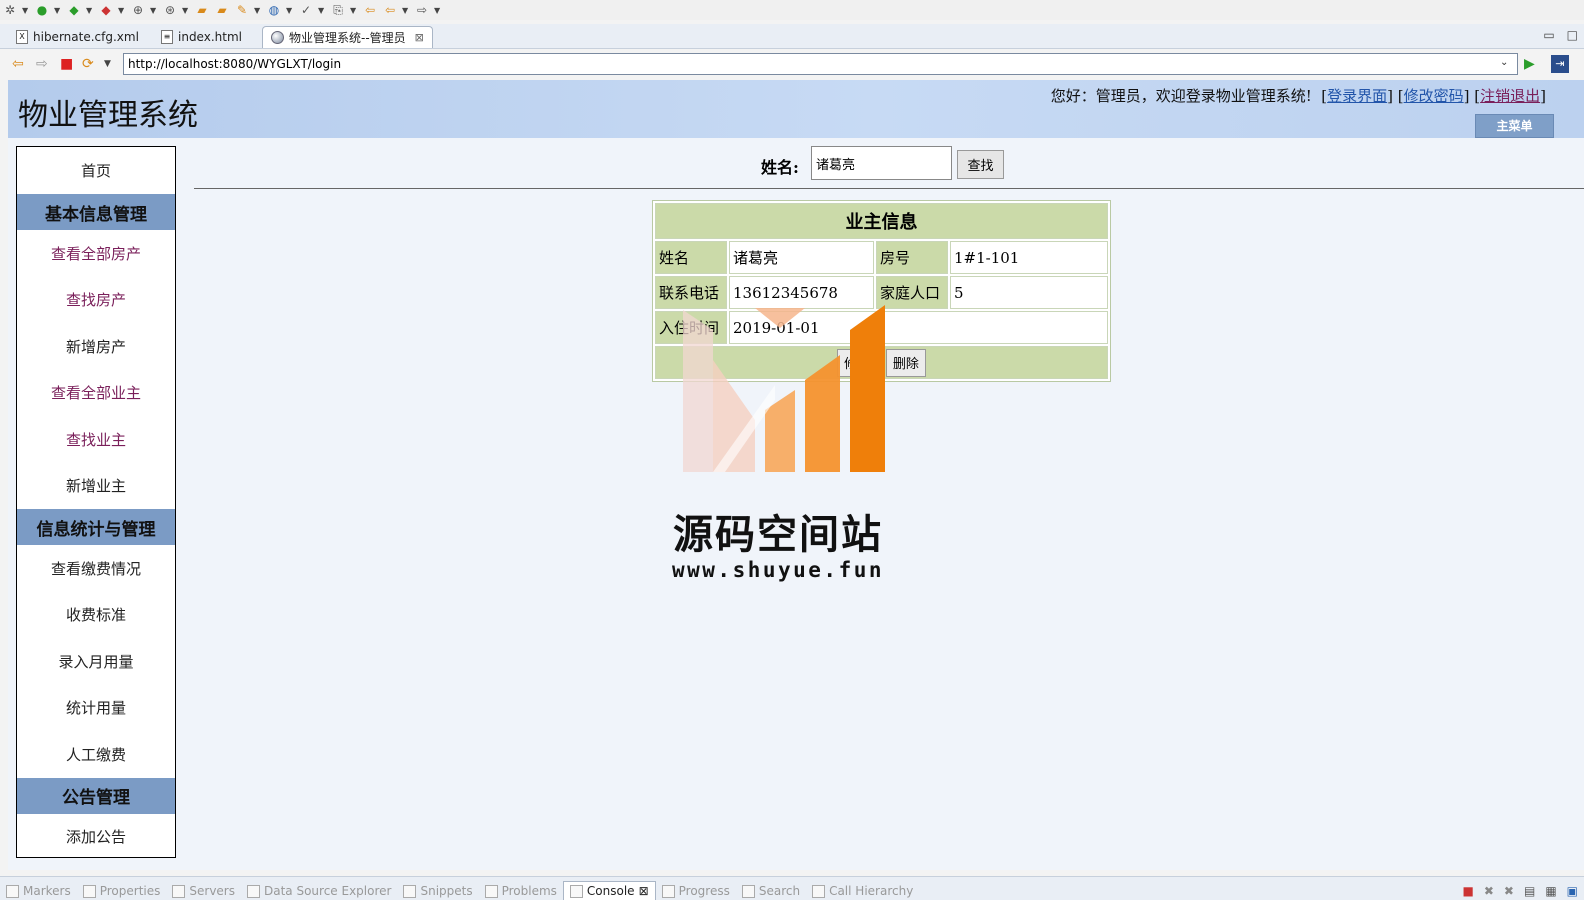  I want to click on tab-hibernate-cfg: X hibernate.cfg.xml, so click(77, 37).